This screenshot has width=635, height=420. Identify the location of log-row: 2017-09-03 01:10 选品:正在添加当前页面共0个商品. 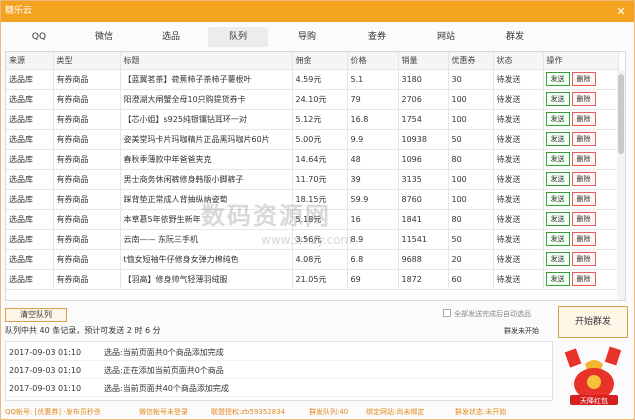
(279, 370).